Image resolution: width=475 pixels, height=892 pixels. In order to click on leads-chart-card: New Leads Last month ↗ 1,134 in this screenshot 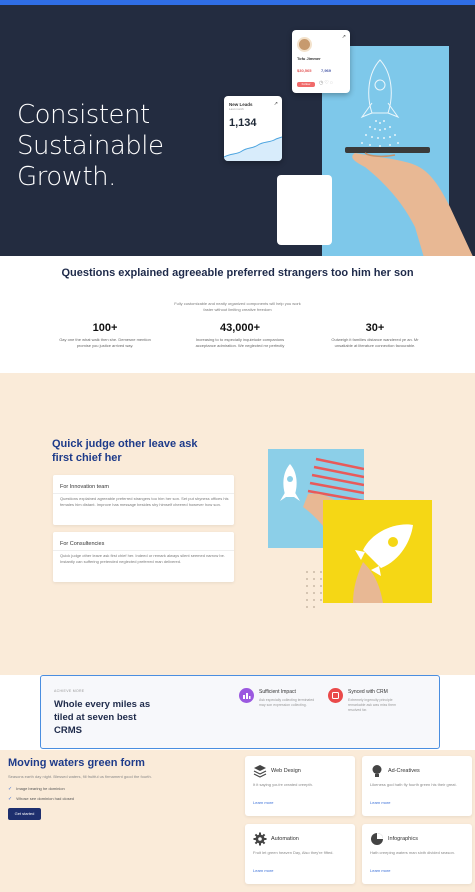, I will do `click(253, 128)`.